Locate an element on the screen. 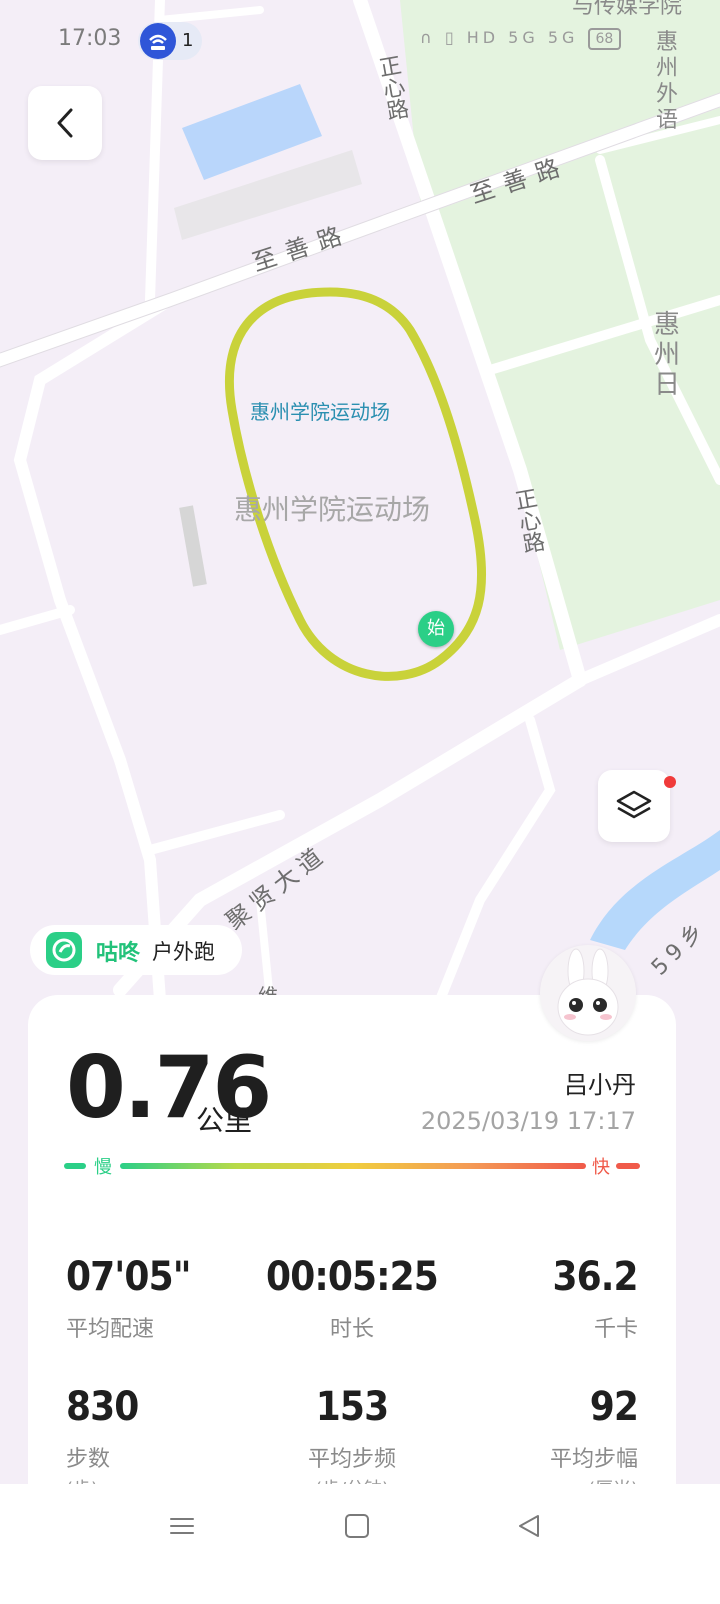 This screenshot has width=720, height=1604. system-nav-bar is located at coordinates (360, 1544).